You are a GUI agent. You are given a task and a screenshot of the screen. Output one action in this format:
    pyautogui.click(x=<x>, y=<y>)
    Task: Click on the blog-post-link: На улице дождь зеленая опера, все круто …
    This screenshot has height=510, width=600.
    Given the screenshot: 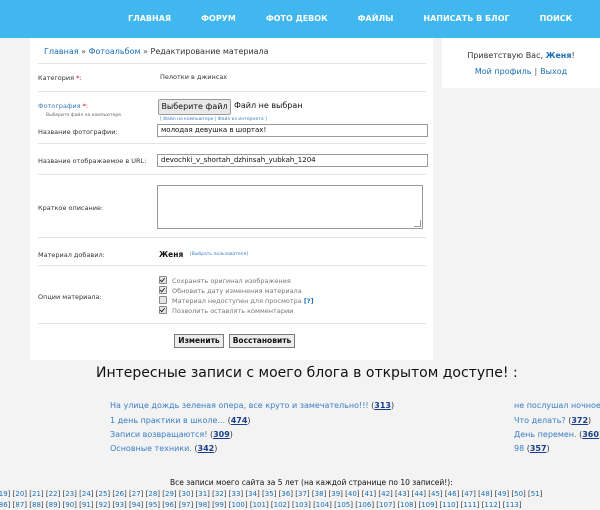 What is the action you would take?
    pyautogui.click(x=252, y=405)
    